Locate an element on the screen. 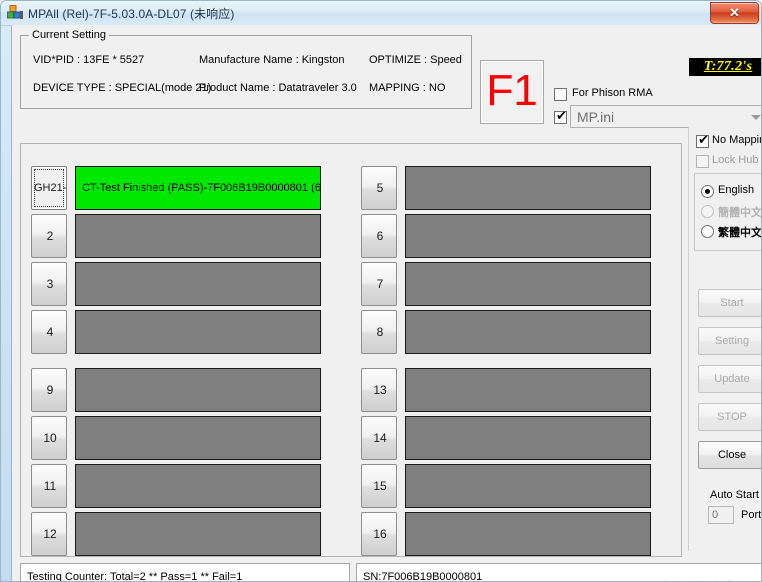 The image size is (762, 582). optimize-value: OPTIMIZE : Speed is located at coordinates (415, 60).